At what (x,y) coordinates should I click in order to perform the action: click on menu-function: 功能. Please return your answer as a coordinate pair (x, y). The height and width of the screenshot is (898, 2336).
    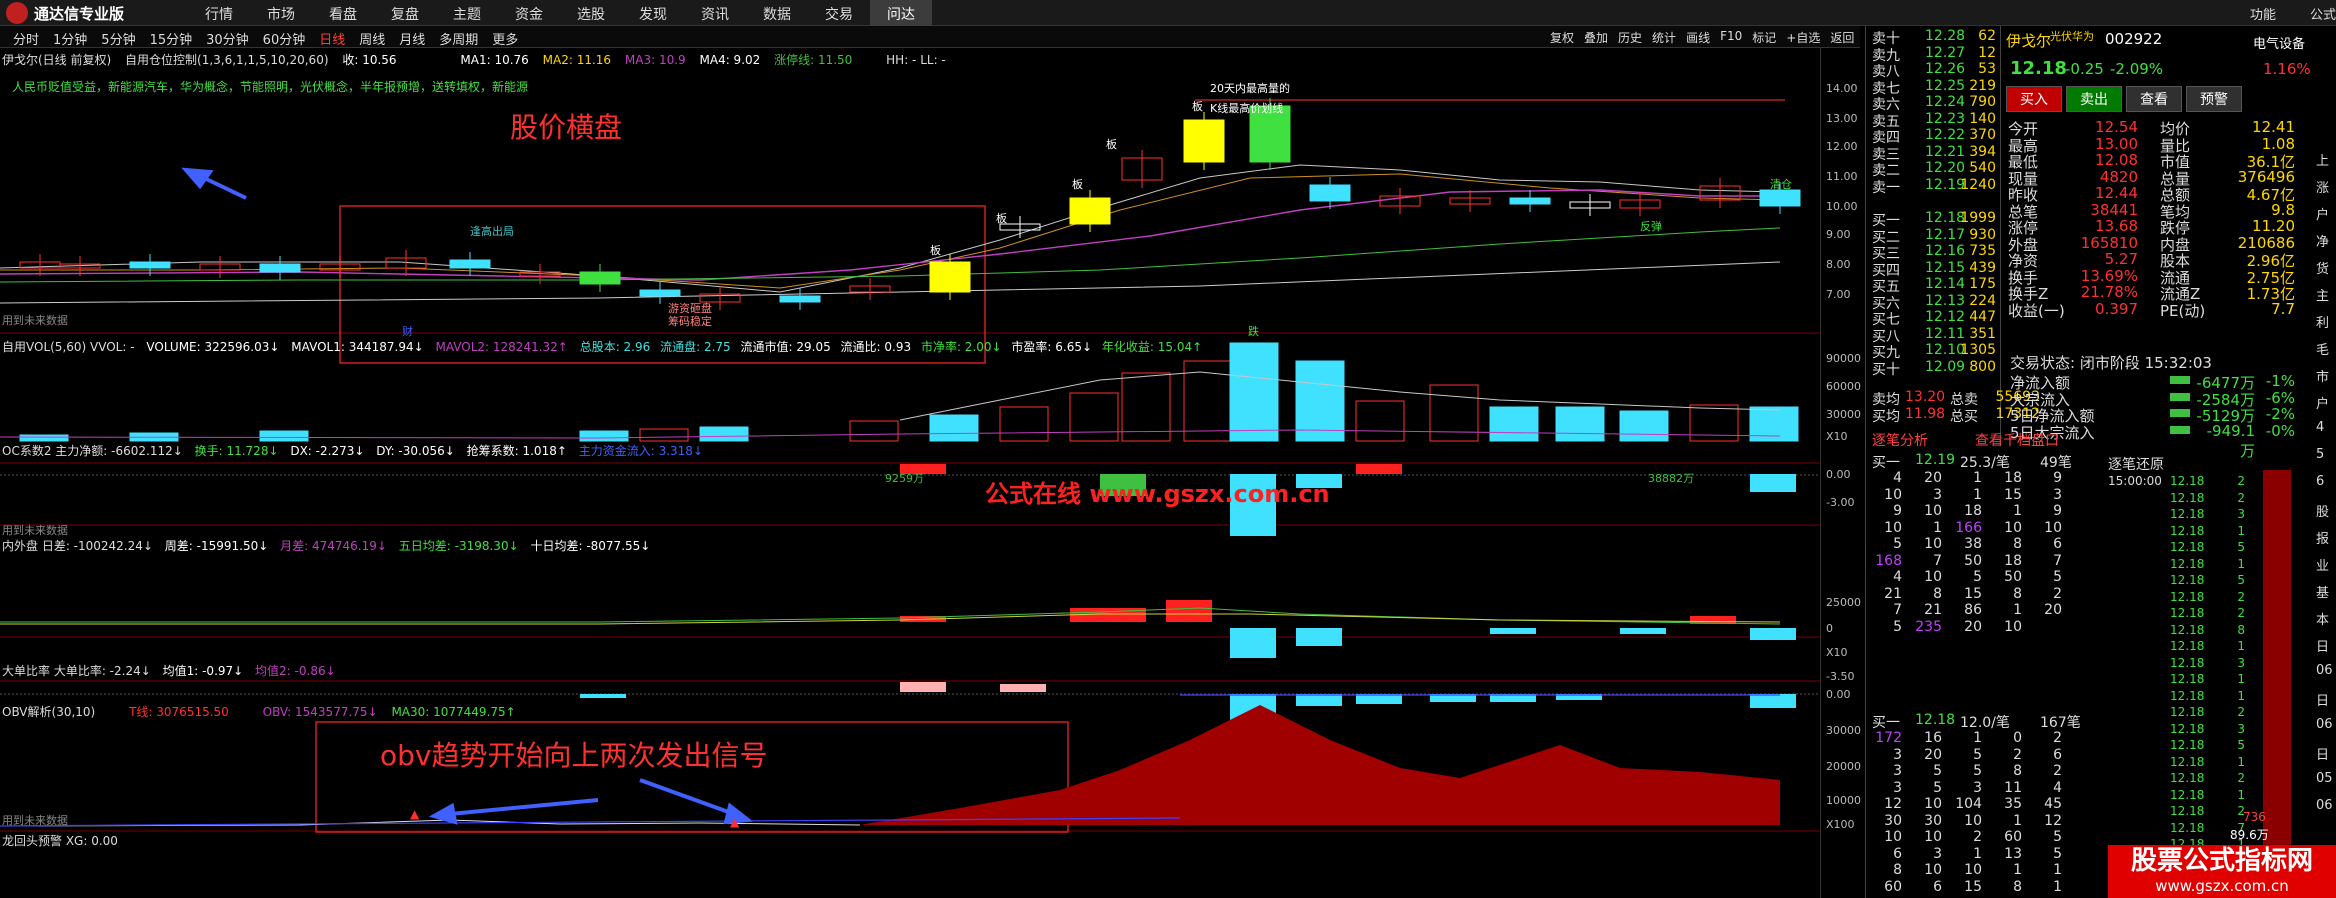
    Looking at the image, I should click on (2263, 13).